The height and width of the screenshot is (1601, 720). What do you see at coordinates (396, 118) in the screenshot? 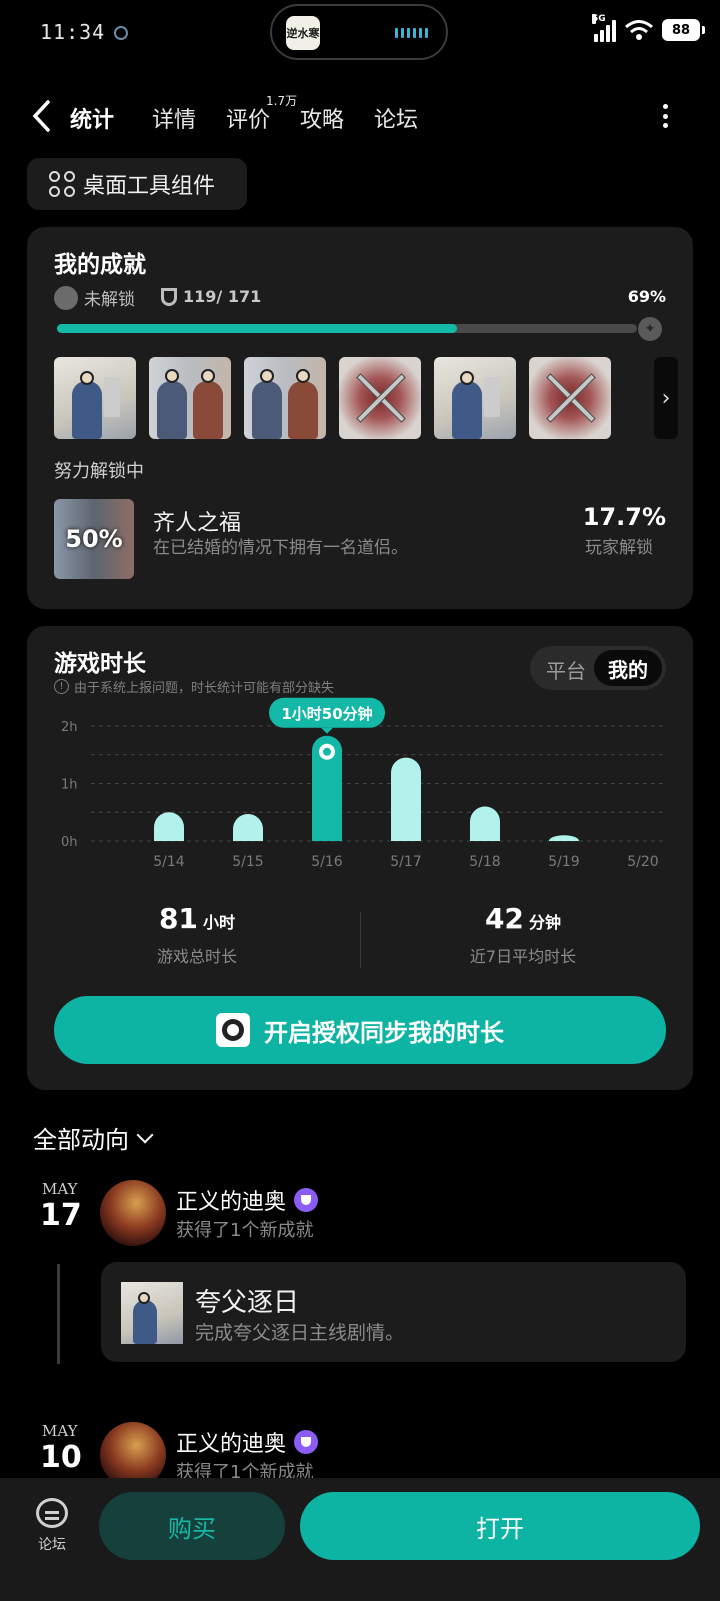
I see `tab-forum: 论坛` at bounding box center [396, 118].